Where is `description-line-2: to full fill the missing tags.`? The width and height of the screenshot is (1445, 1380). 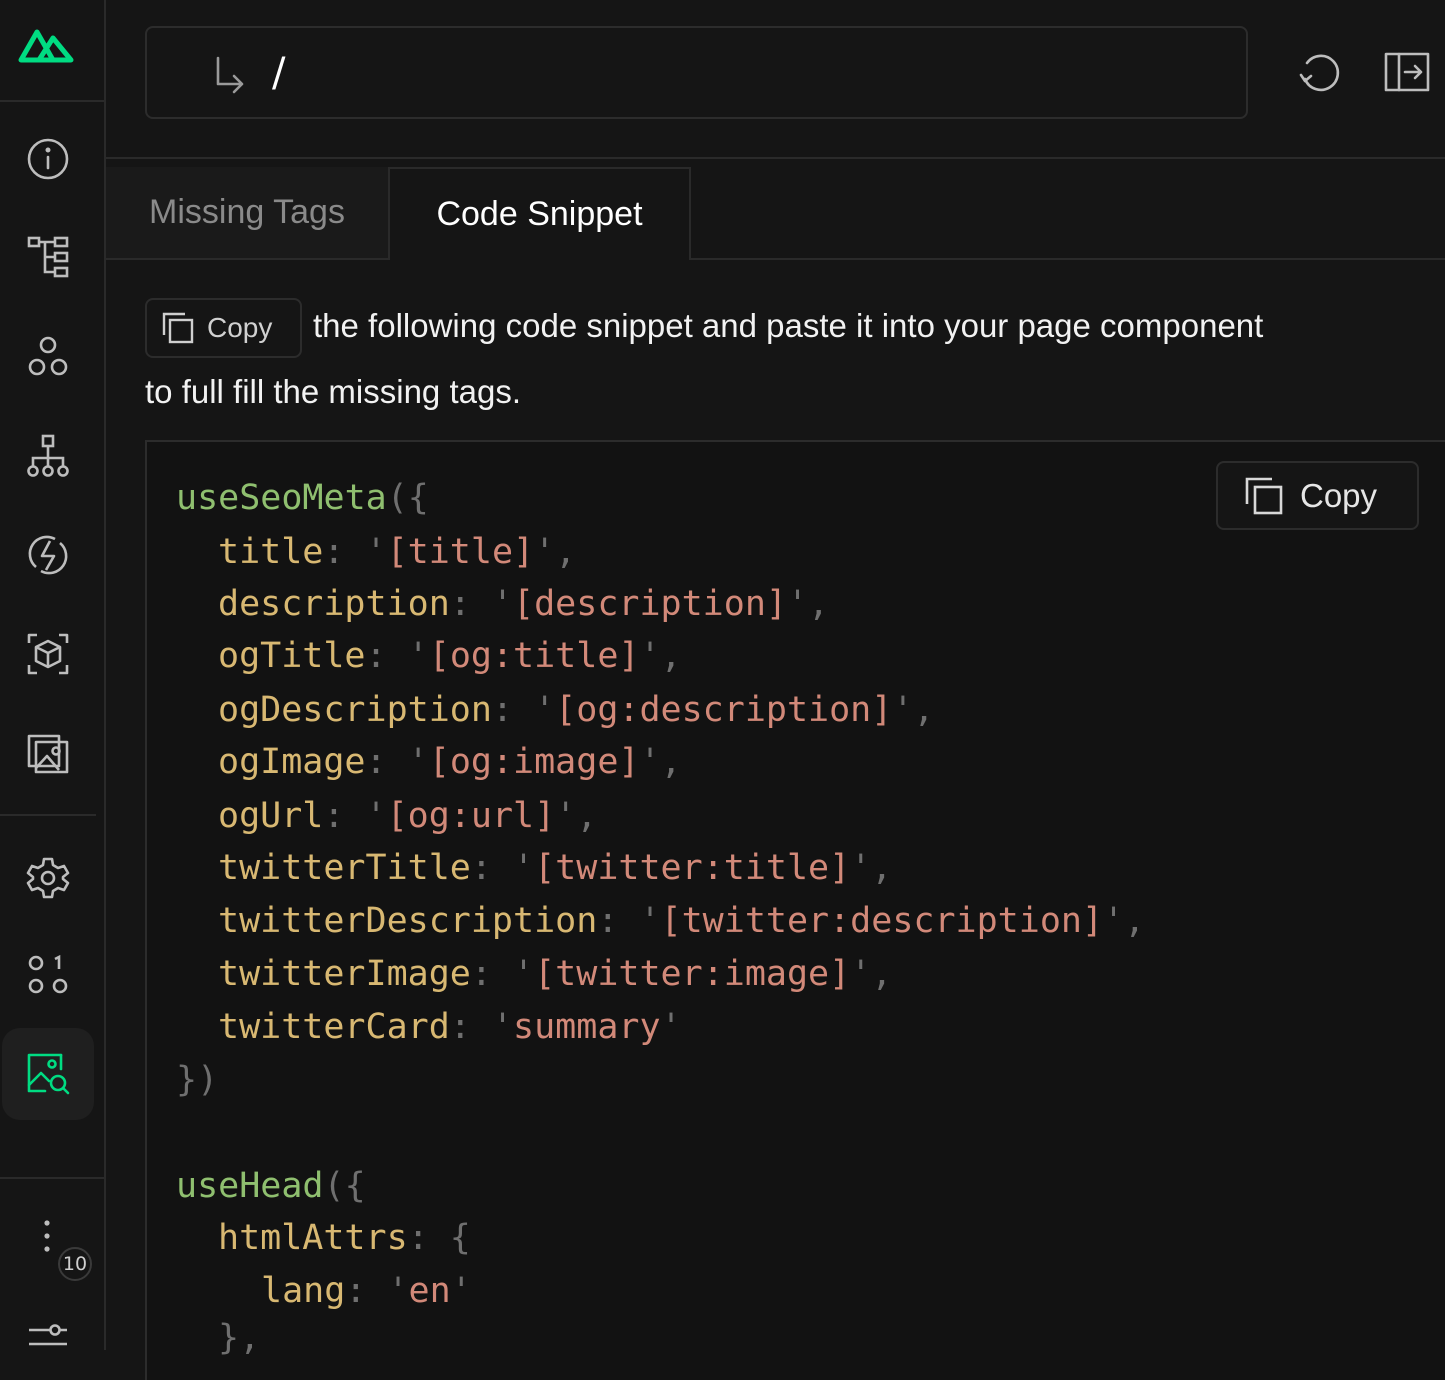 description-line-2: to full fill the missing tags. is located at coordinates (333, 391).